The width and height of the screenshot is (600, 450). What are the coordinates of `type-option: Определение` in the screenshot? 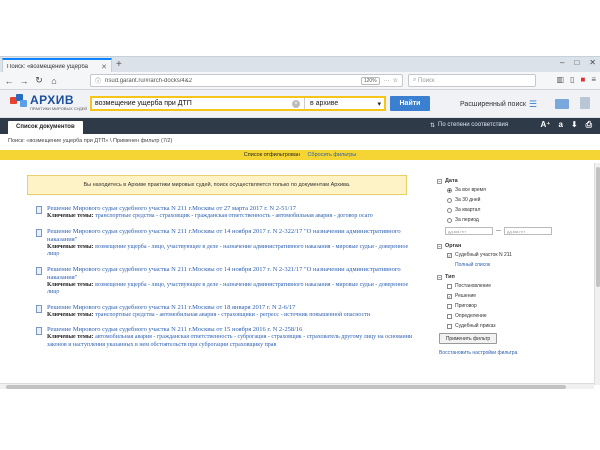 It's located at (499, 316).